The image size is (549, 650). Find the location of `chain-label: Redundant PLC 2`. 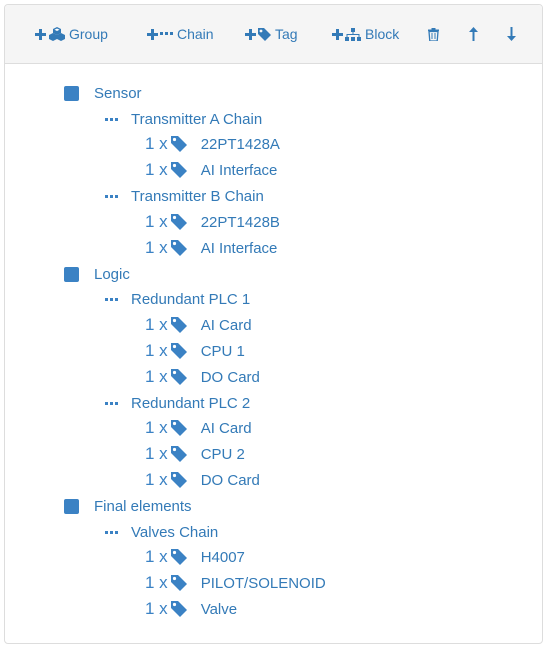

chain-label: Redundant PLC 2 is located at coordinates (191, 403).